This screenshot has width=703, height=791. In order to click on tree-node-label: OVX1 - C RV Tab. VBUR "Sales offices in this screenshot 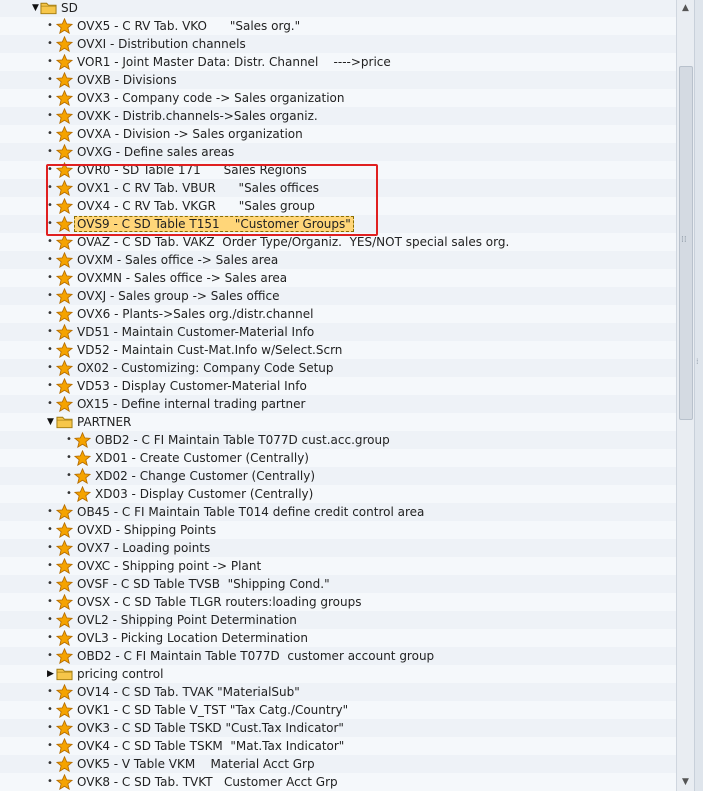, I will do `click(198, 188)`.